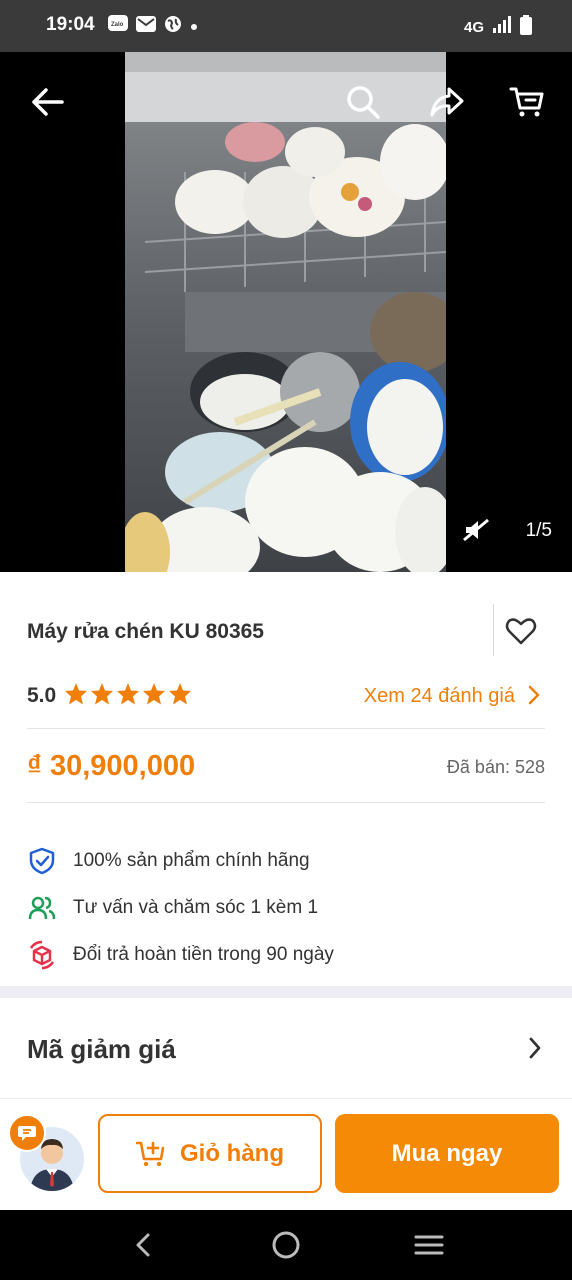  What do you see at coordinates (150, 1153) in the screenshot?
I see `cart-add-icon` at bounding box center [150, 1153].